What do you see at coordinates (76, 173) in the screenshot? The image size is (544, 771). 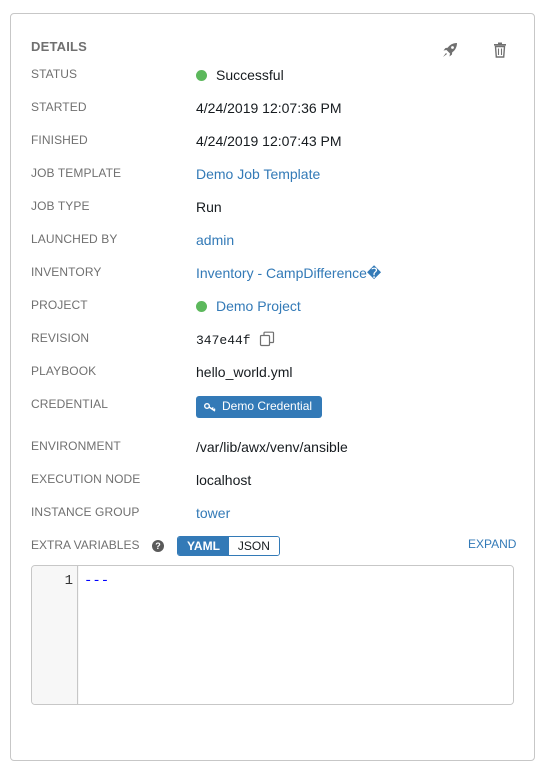 I see `job-template-label: JOB TEMPLATE` at bounding box center [76, 173].